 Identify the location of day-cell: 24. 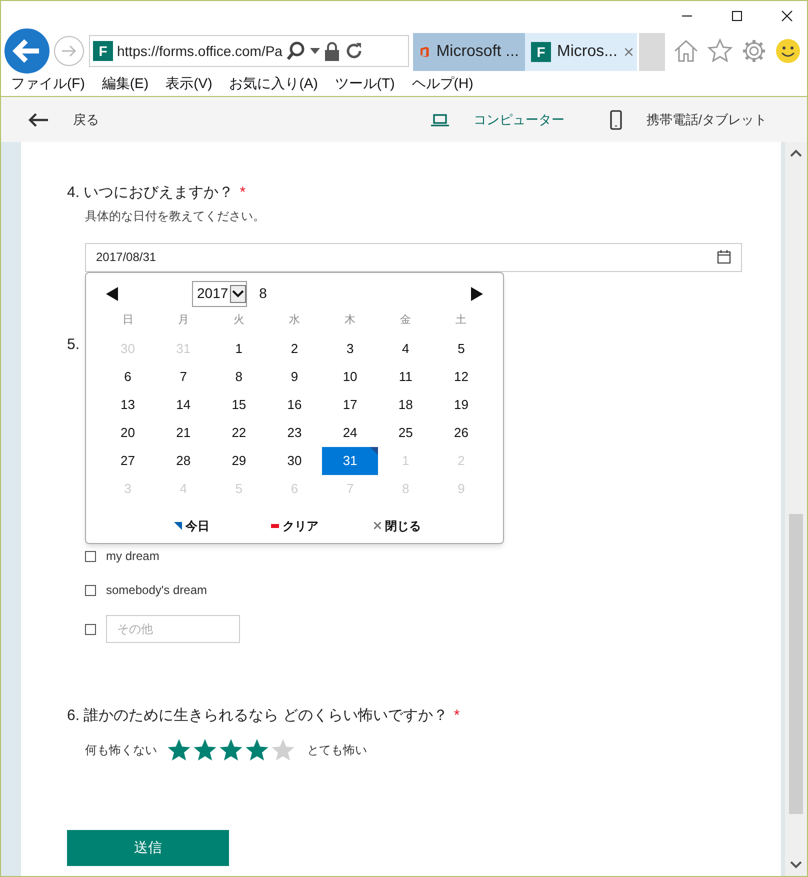
(350, 432).